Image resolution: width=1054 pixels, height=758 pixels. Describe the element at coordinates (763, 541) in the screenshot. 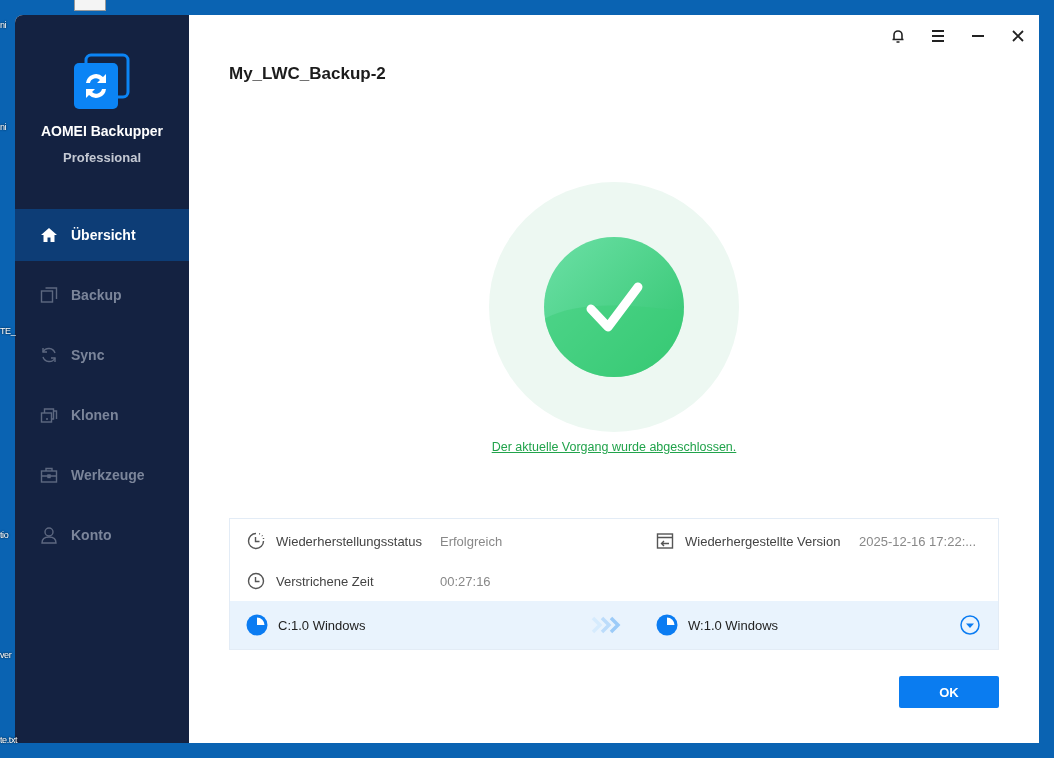

I see `detail-label: Wiederhergestellte Version` at that location.